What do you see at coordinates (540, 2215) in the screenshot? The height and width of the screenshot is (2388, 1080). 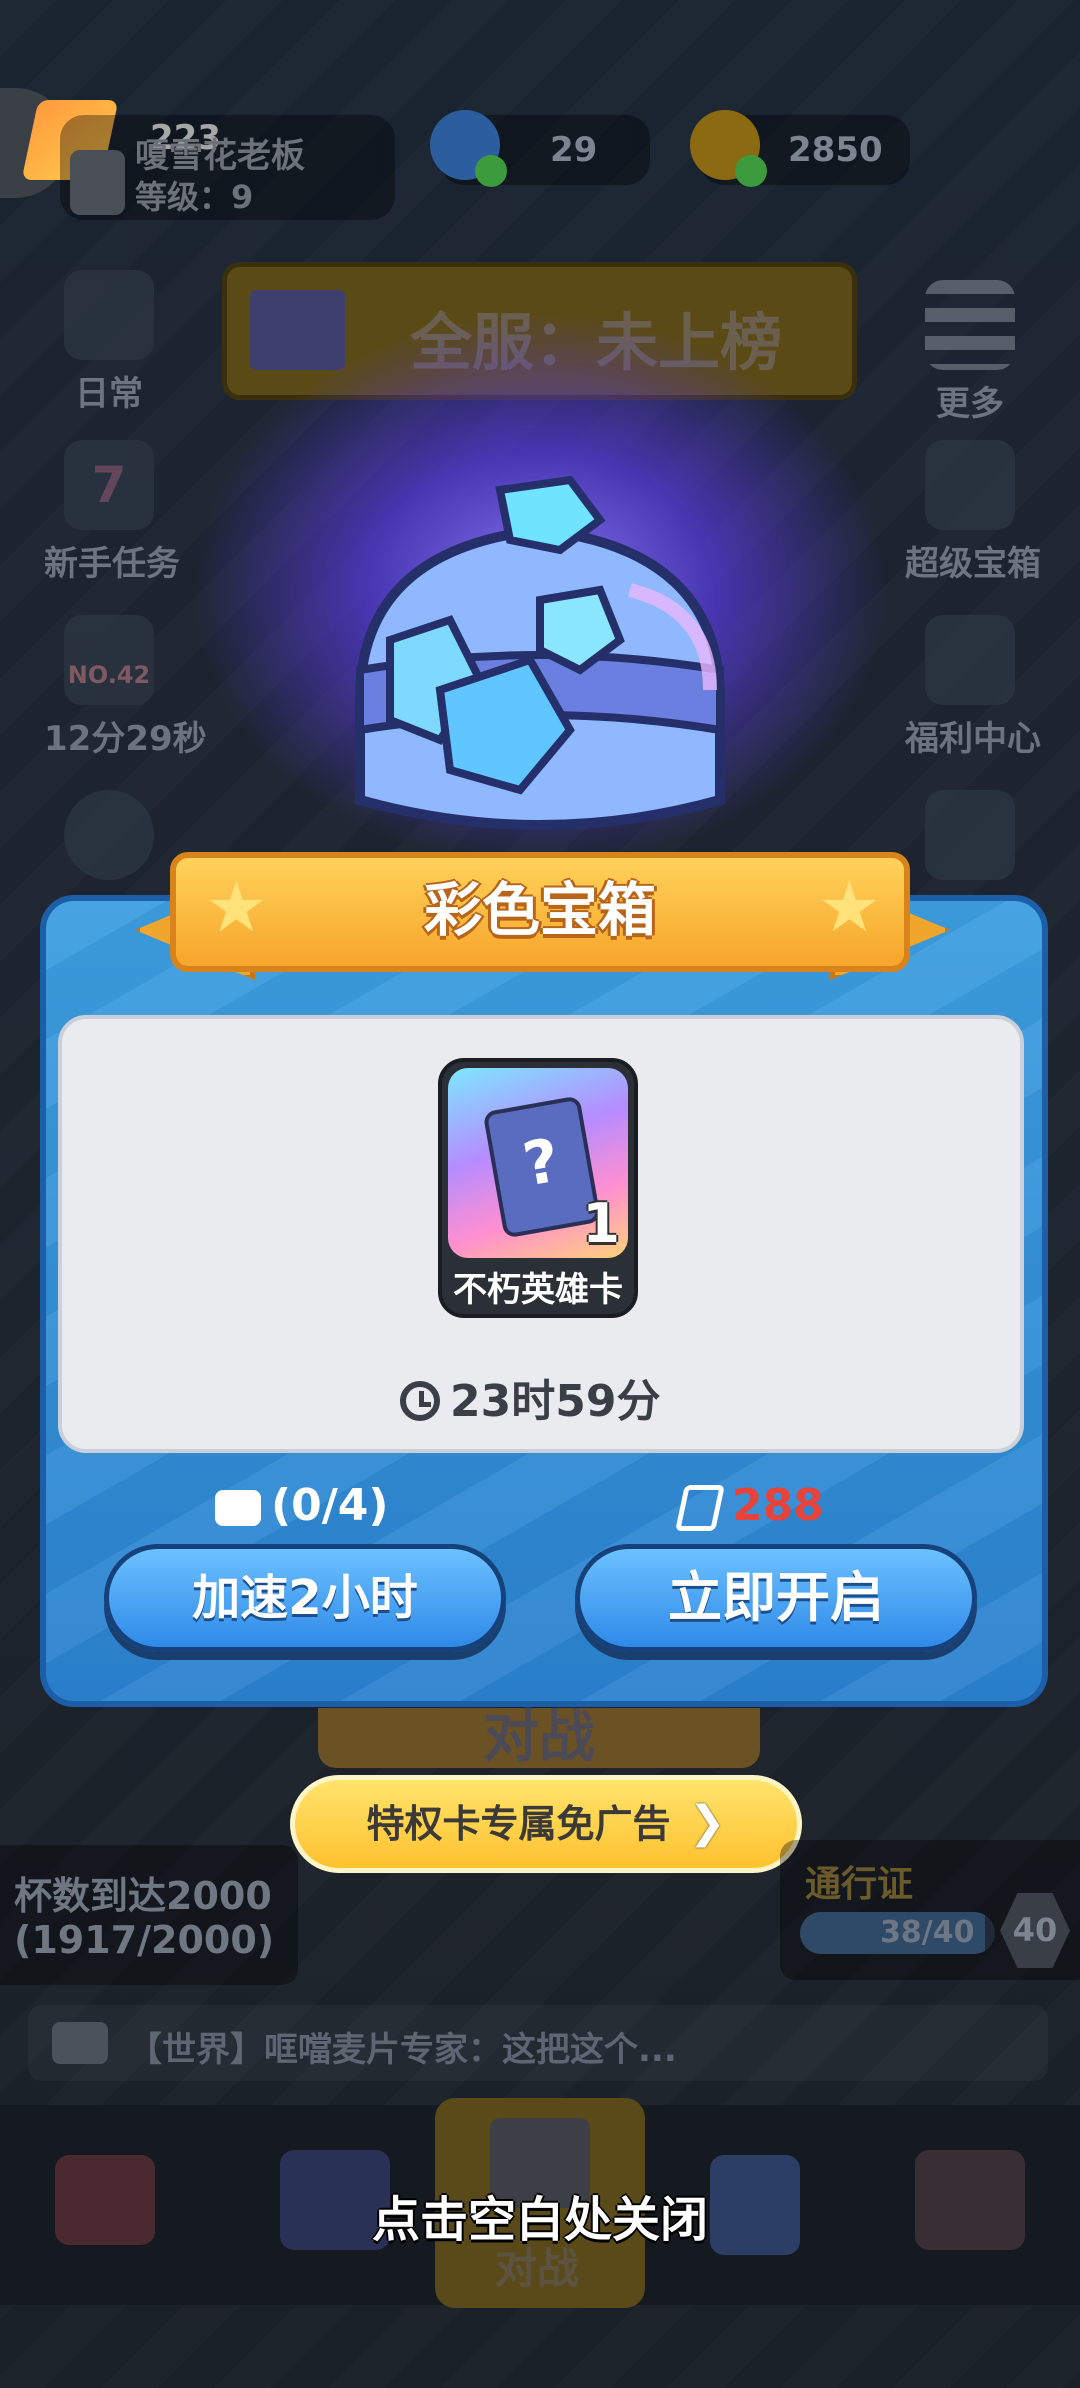 I see `close-hint: 点击空白处关闭` at bounding box center [540, 2215].